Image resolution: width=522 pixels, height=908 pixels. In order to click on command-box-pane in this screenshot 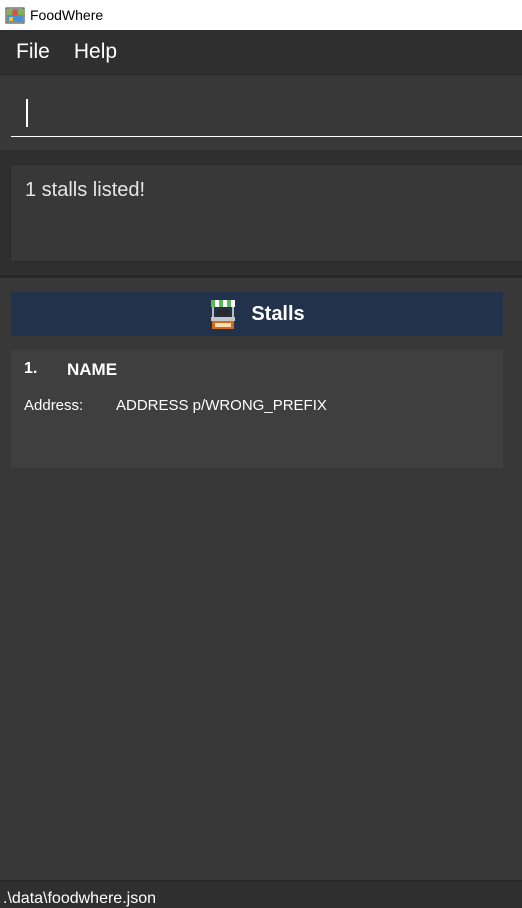, I will do `click(261, 114)`.